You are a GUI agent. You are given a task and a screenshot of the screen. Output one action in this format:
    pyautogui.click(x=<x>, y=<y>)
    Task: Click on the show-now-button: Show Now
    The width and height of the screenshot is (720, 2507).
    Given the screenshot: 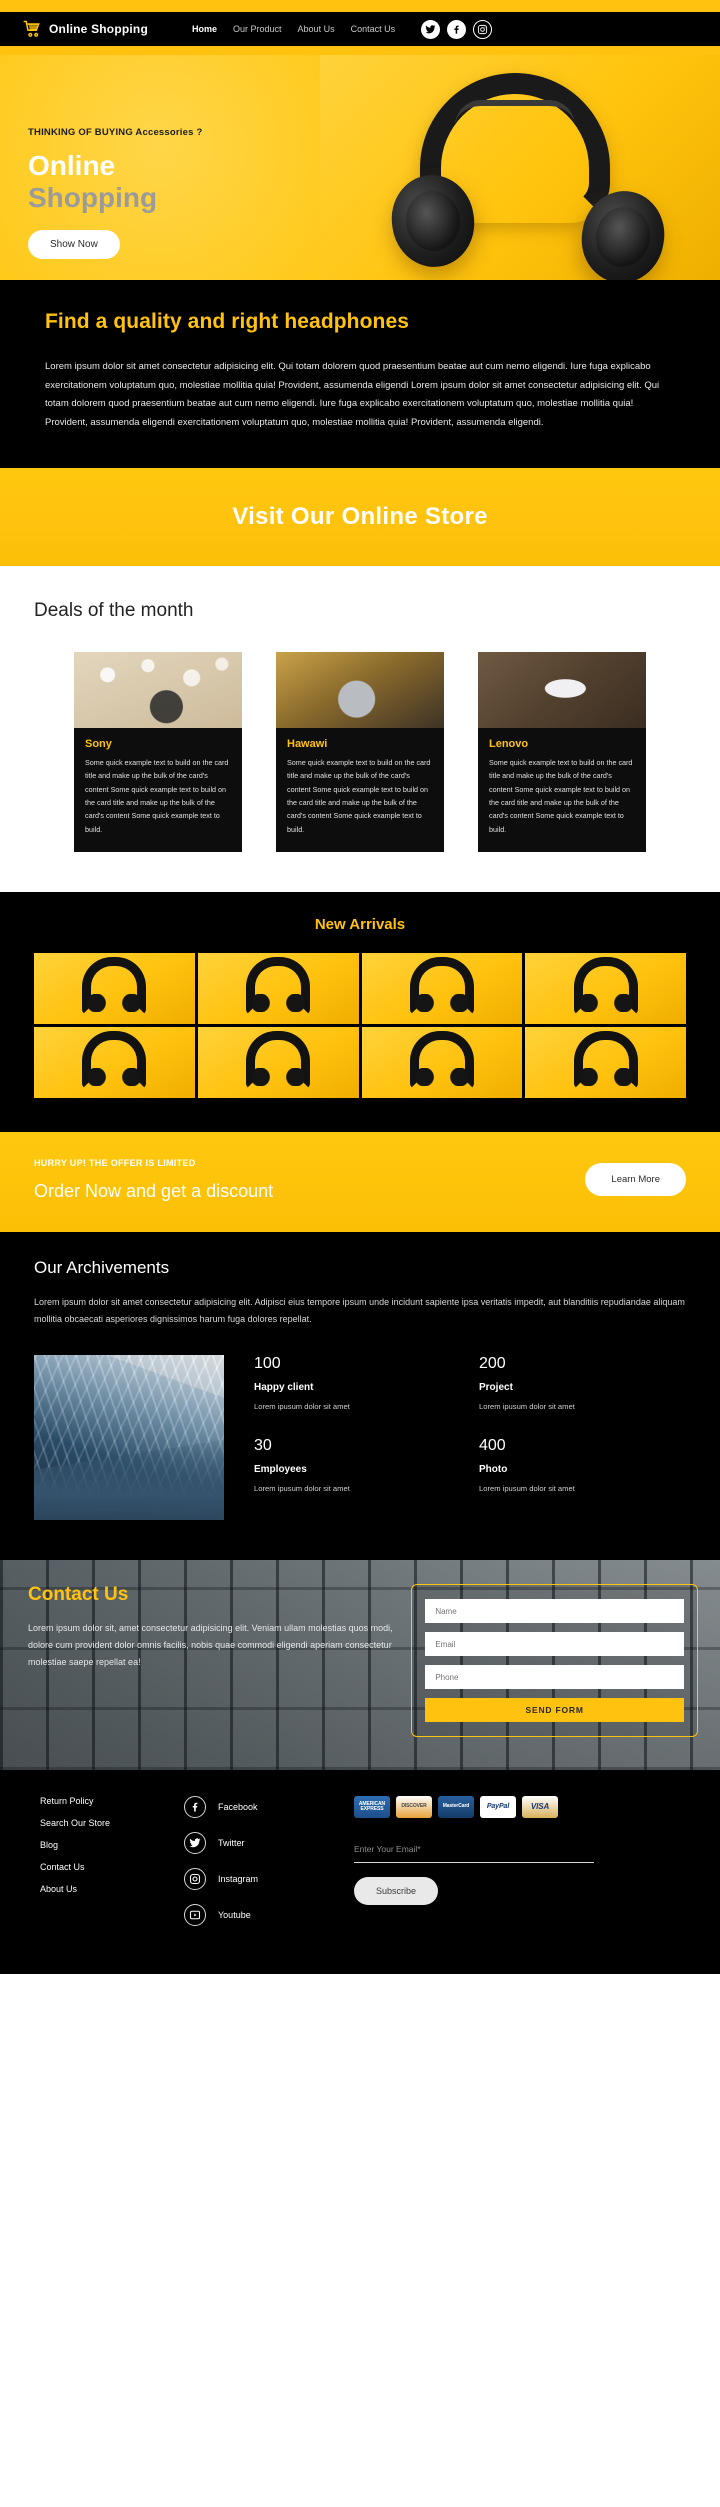 What is the action you would take?
    pyautogui.click(x=74, y=245)
    